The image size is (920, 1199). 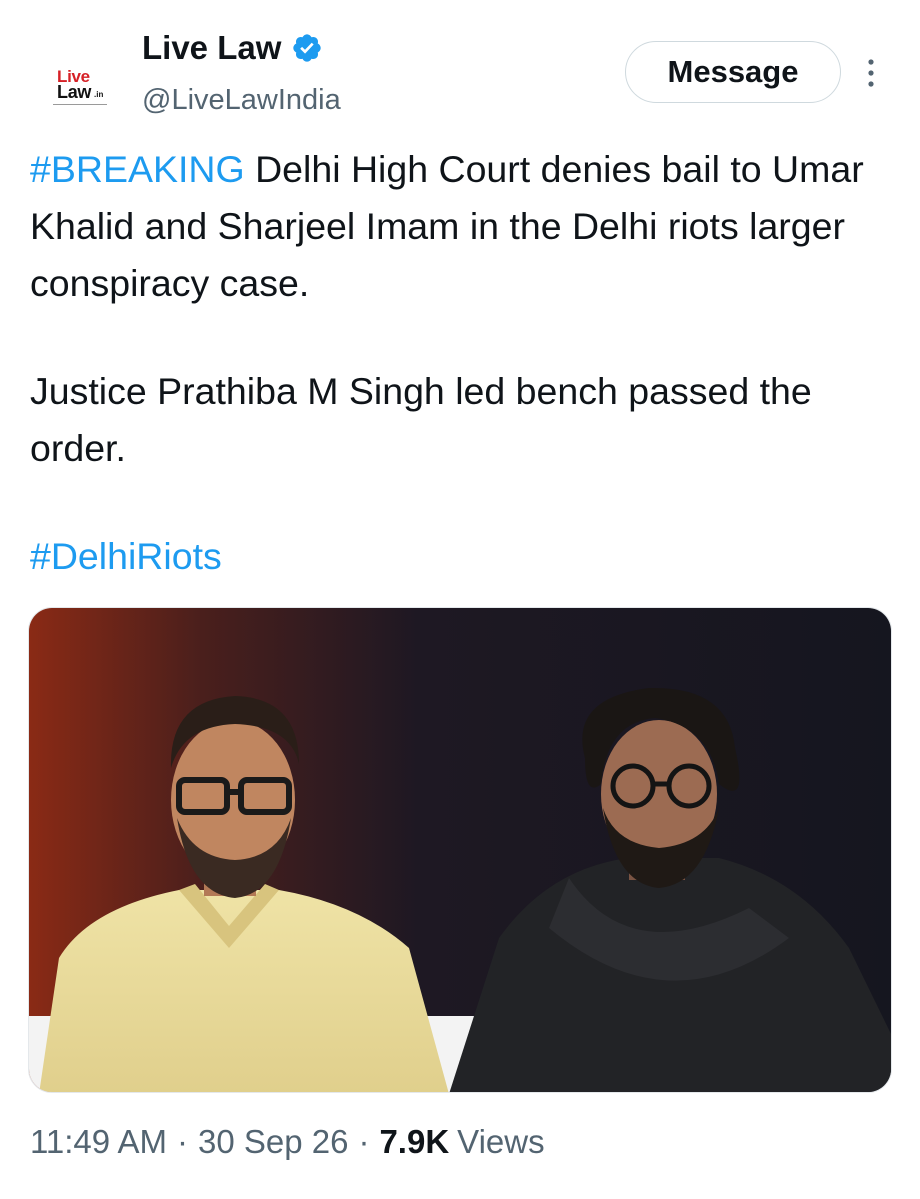 What do you see at coordinates (98, 1141) in the screenshot?
I see `tweet-time: 11:49 AM` at bounding box center [98, 1141].